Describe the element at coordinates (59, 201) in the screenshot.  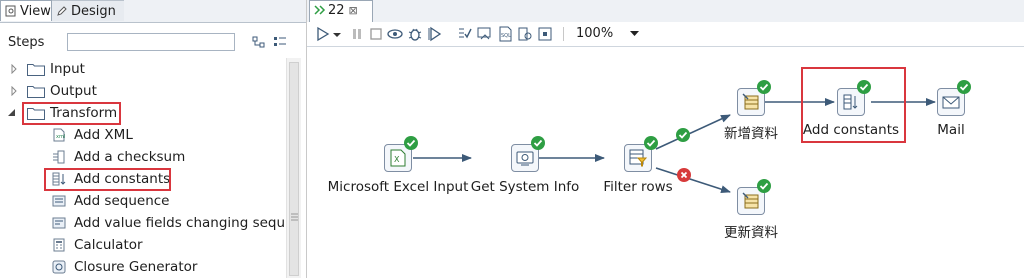
I see `sequence-icon` at that location.